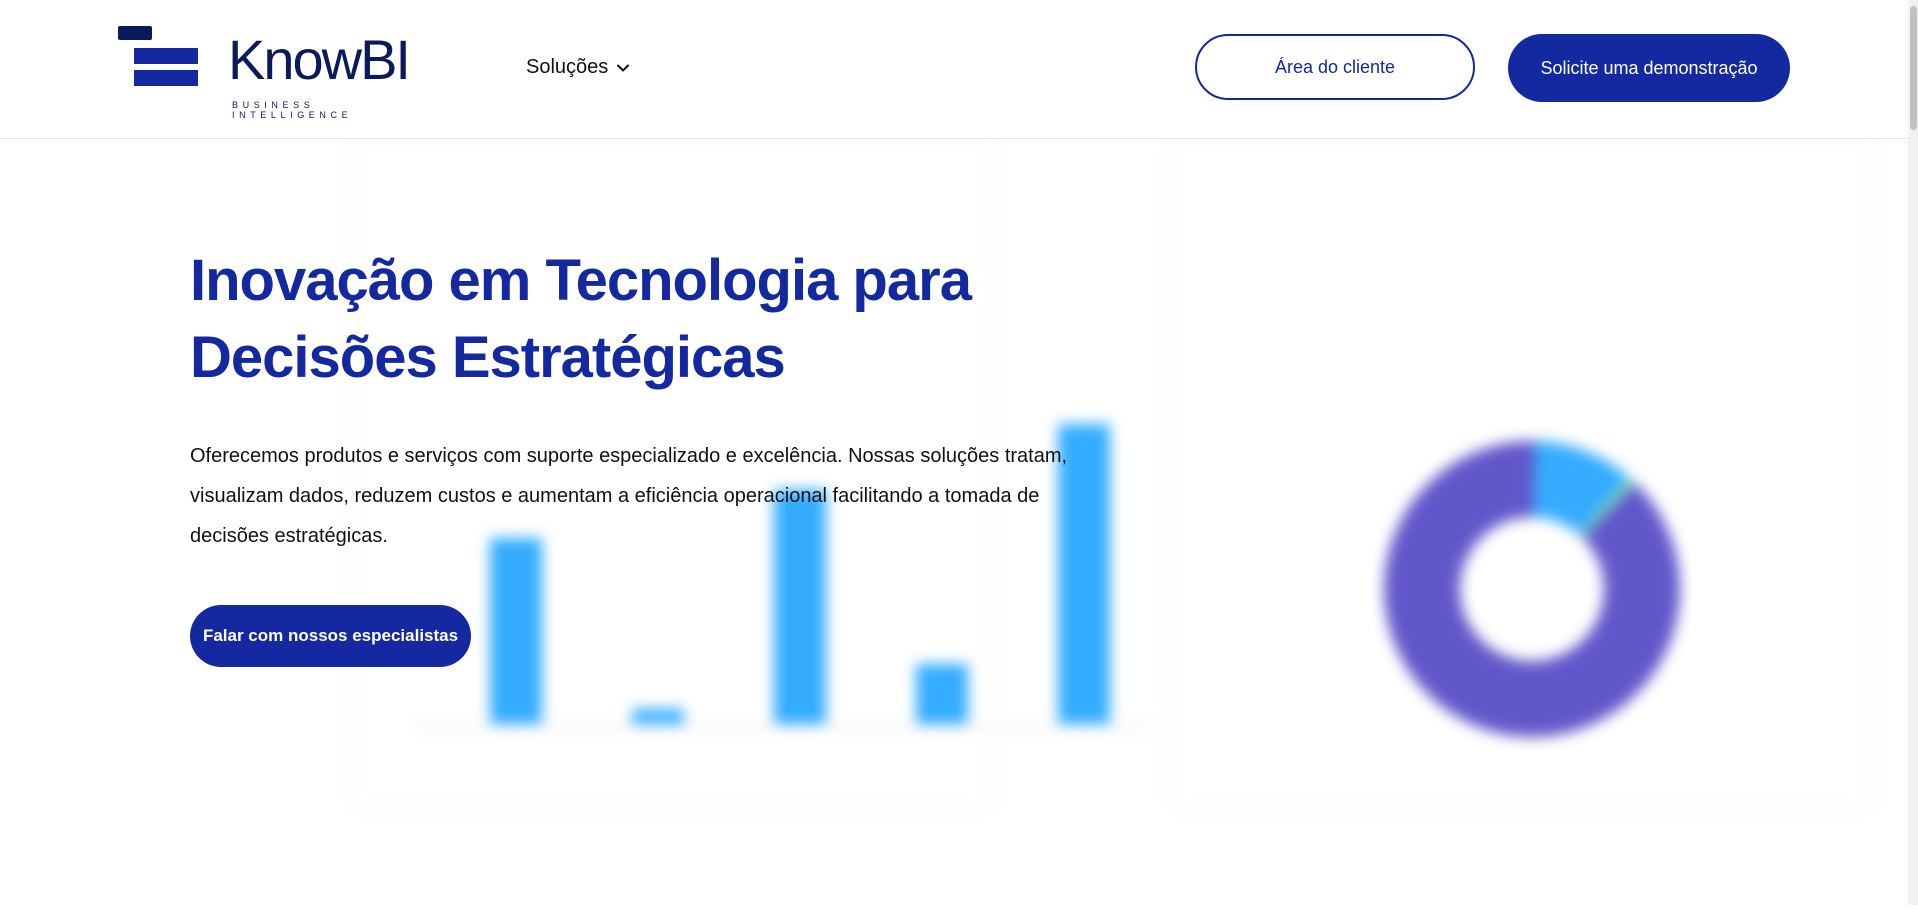 This screenshot has height=910, width=1918. What do you see at coordinates (330, 636) in the screenshot?
I see `talk-to-specialists-button: Falar com nossos especialistas` at bounding box center [330, 636].